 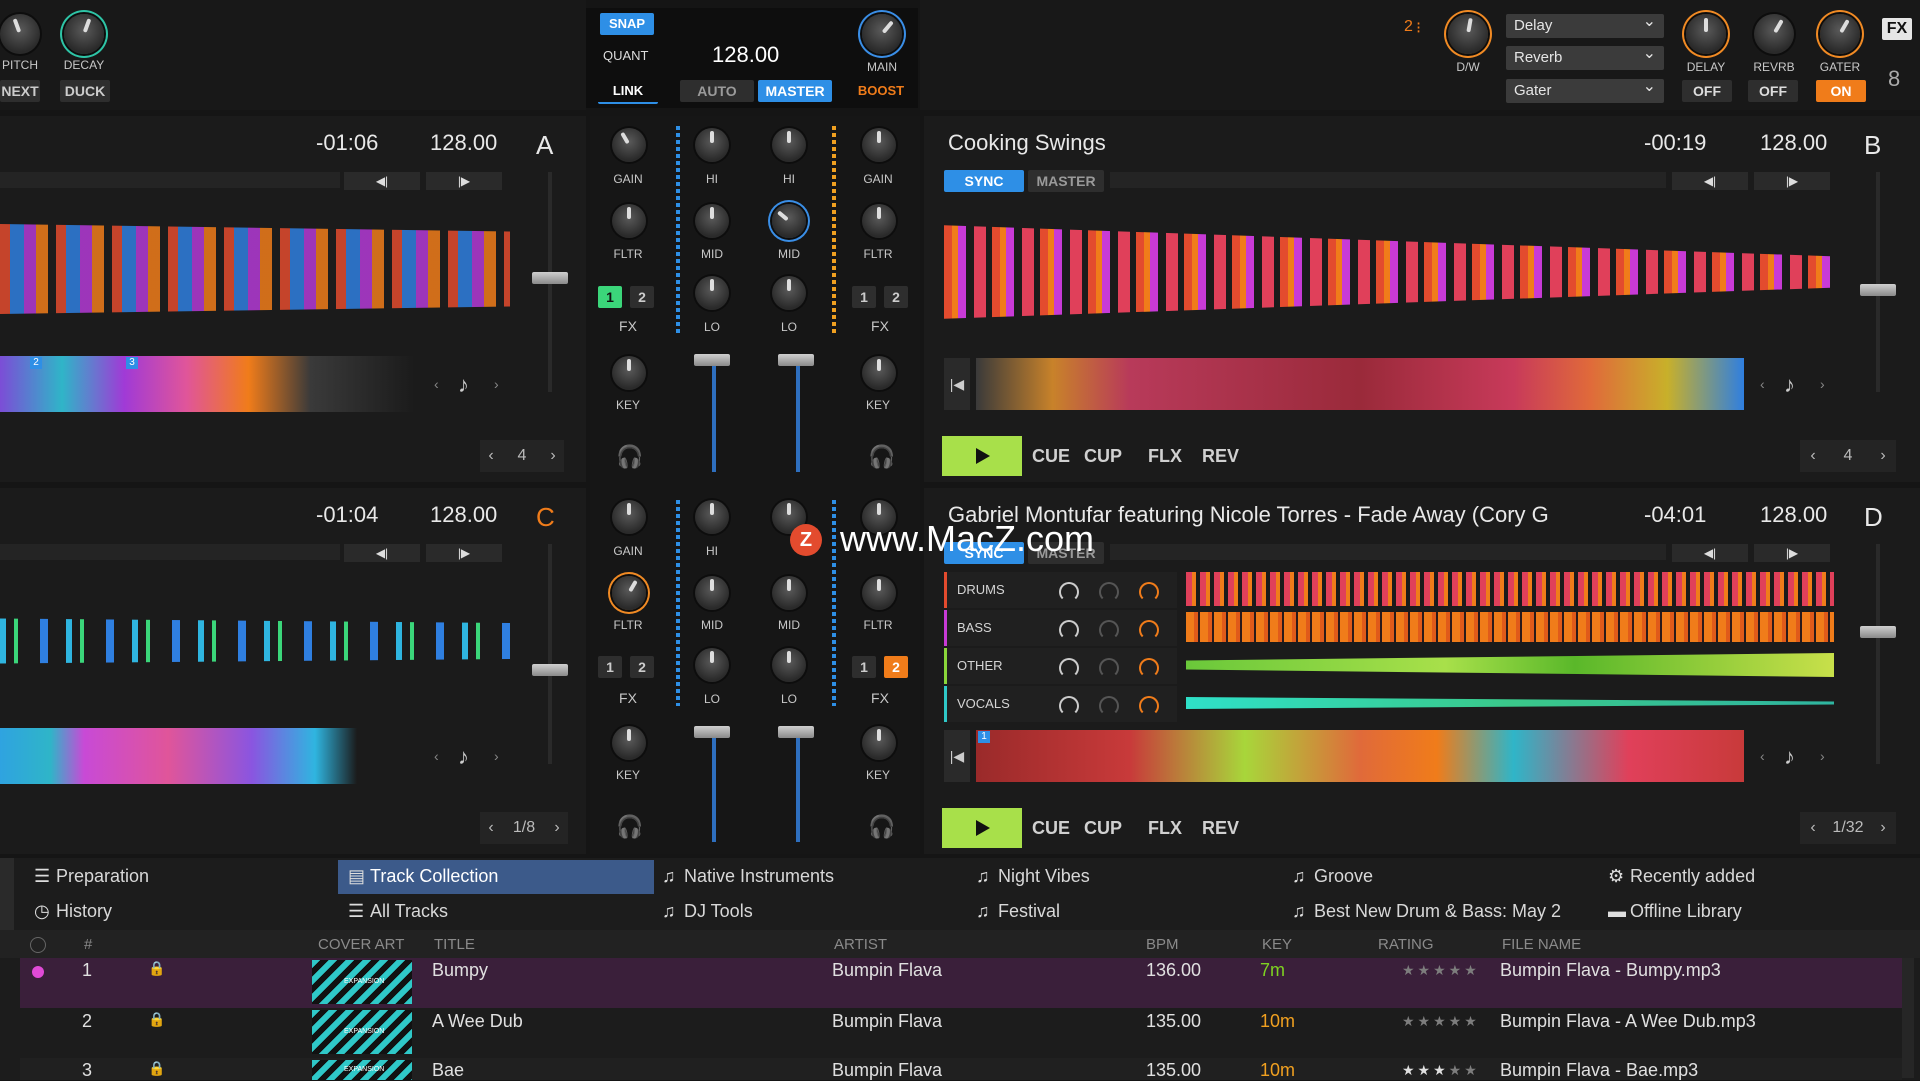 What do you see at coordinates (1162, 944) in the screenshot?
I see `col-bpm: BPM` at bounding box center [1162, 944].